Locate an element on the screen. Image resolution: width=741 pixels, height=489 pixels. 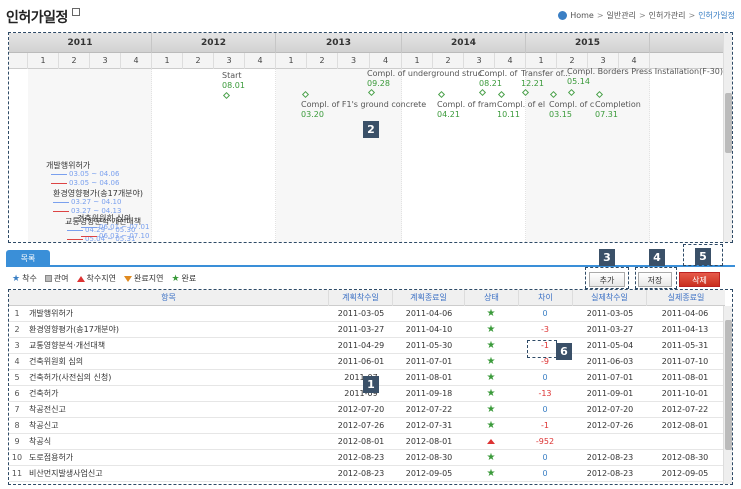
row-status is located at coordinates (491, 442).